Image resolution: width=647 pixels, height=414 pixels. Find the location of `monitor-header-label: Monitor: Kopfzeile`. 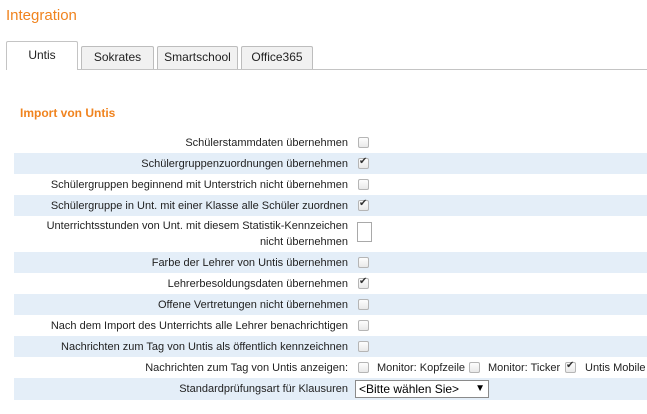

monitor-header-label: Monitor: Kopfzeile is located at coordinates (421, 368).